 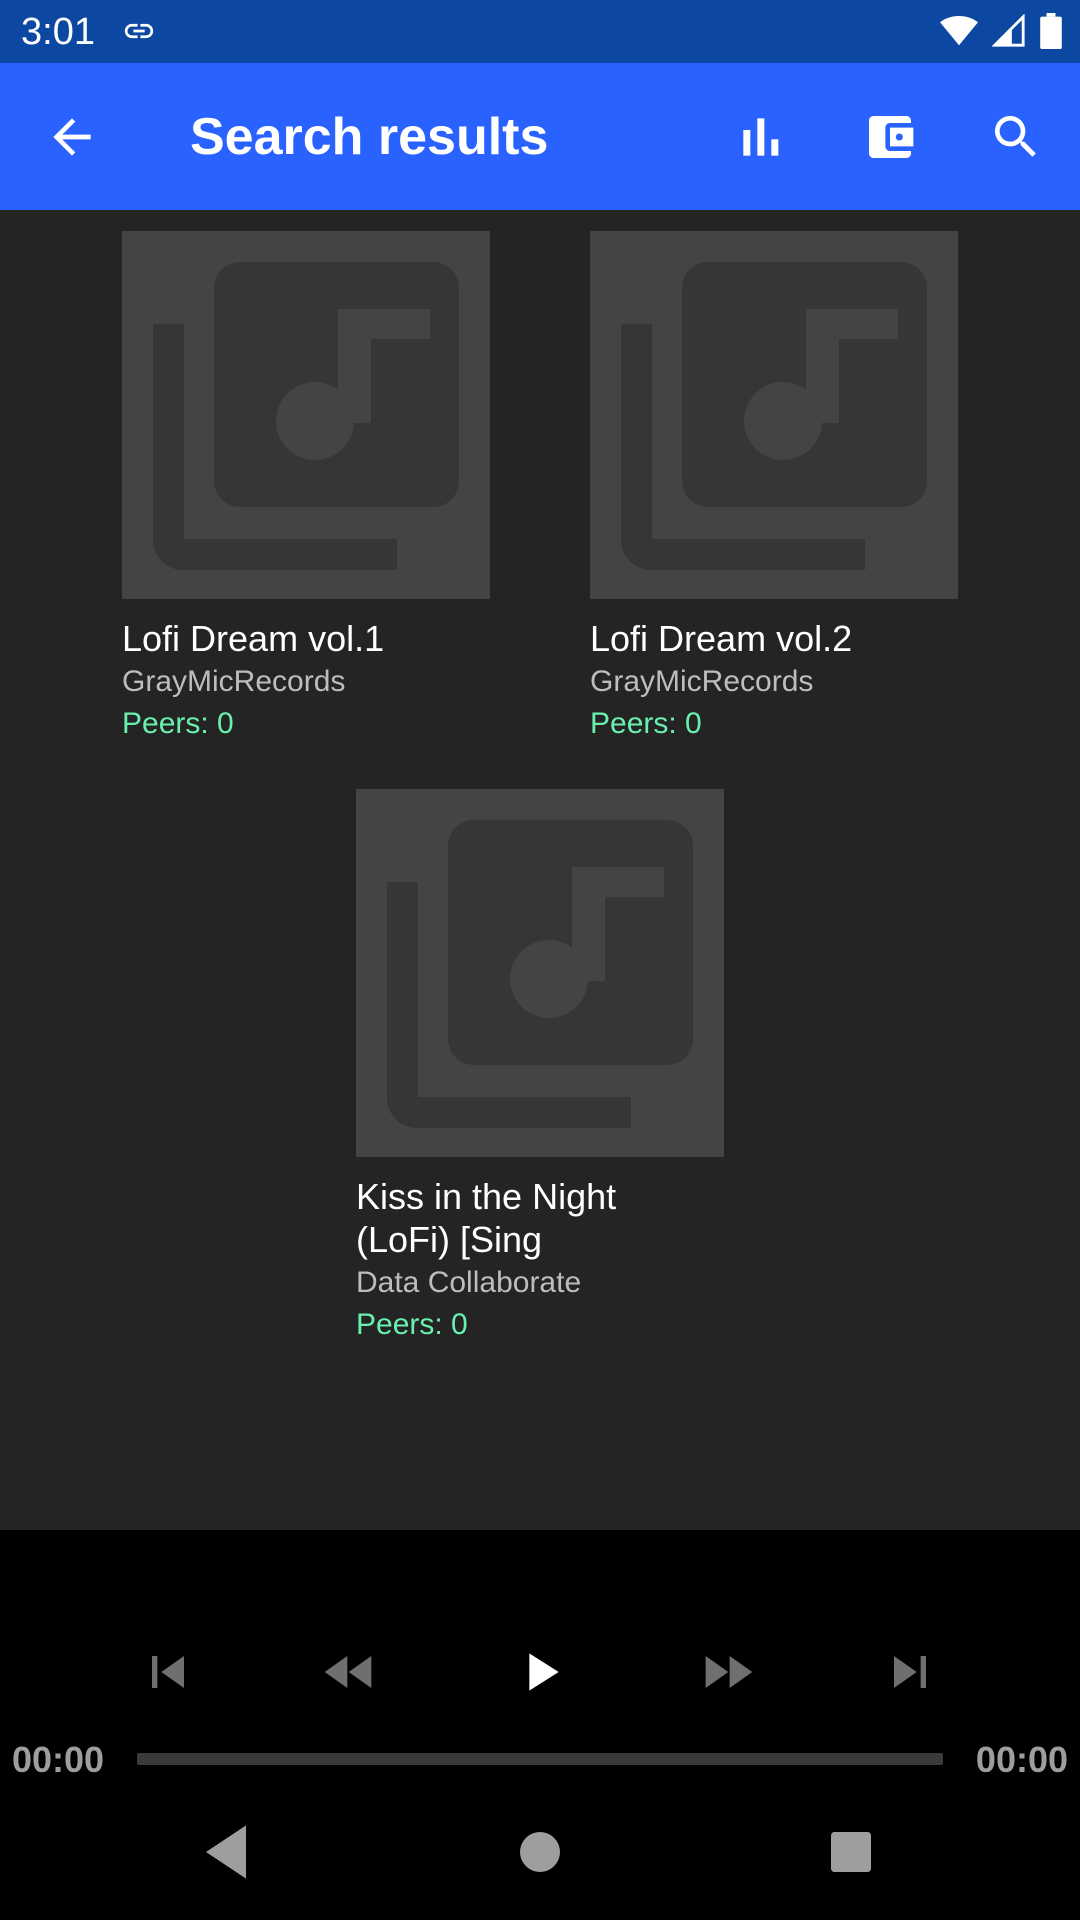 I want to click on result-title-line2: (LoFi) [Sing, so click(x=449, y=1239).